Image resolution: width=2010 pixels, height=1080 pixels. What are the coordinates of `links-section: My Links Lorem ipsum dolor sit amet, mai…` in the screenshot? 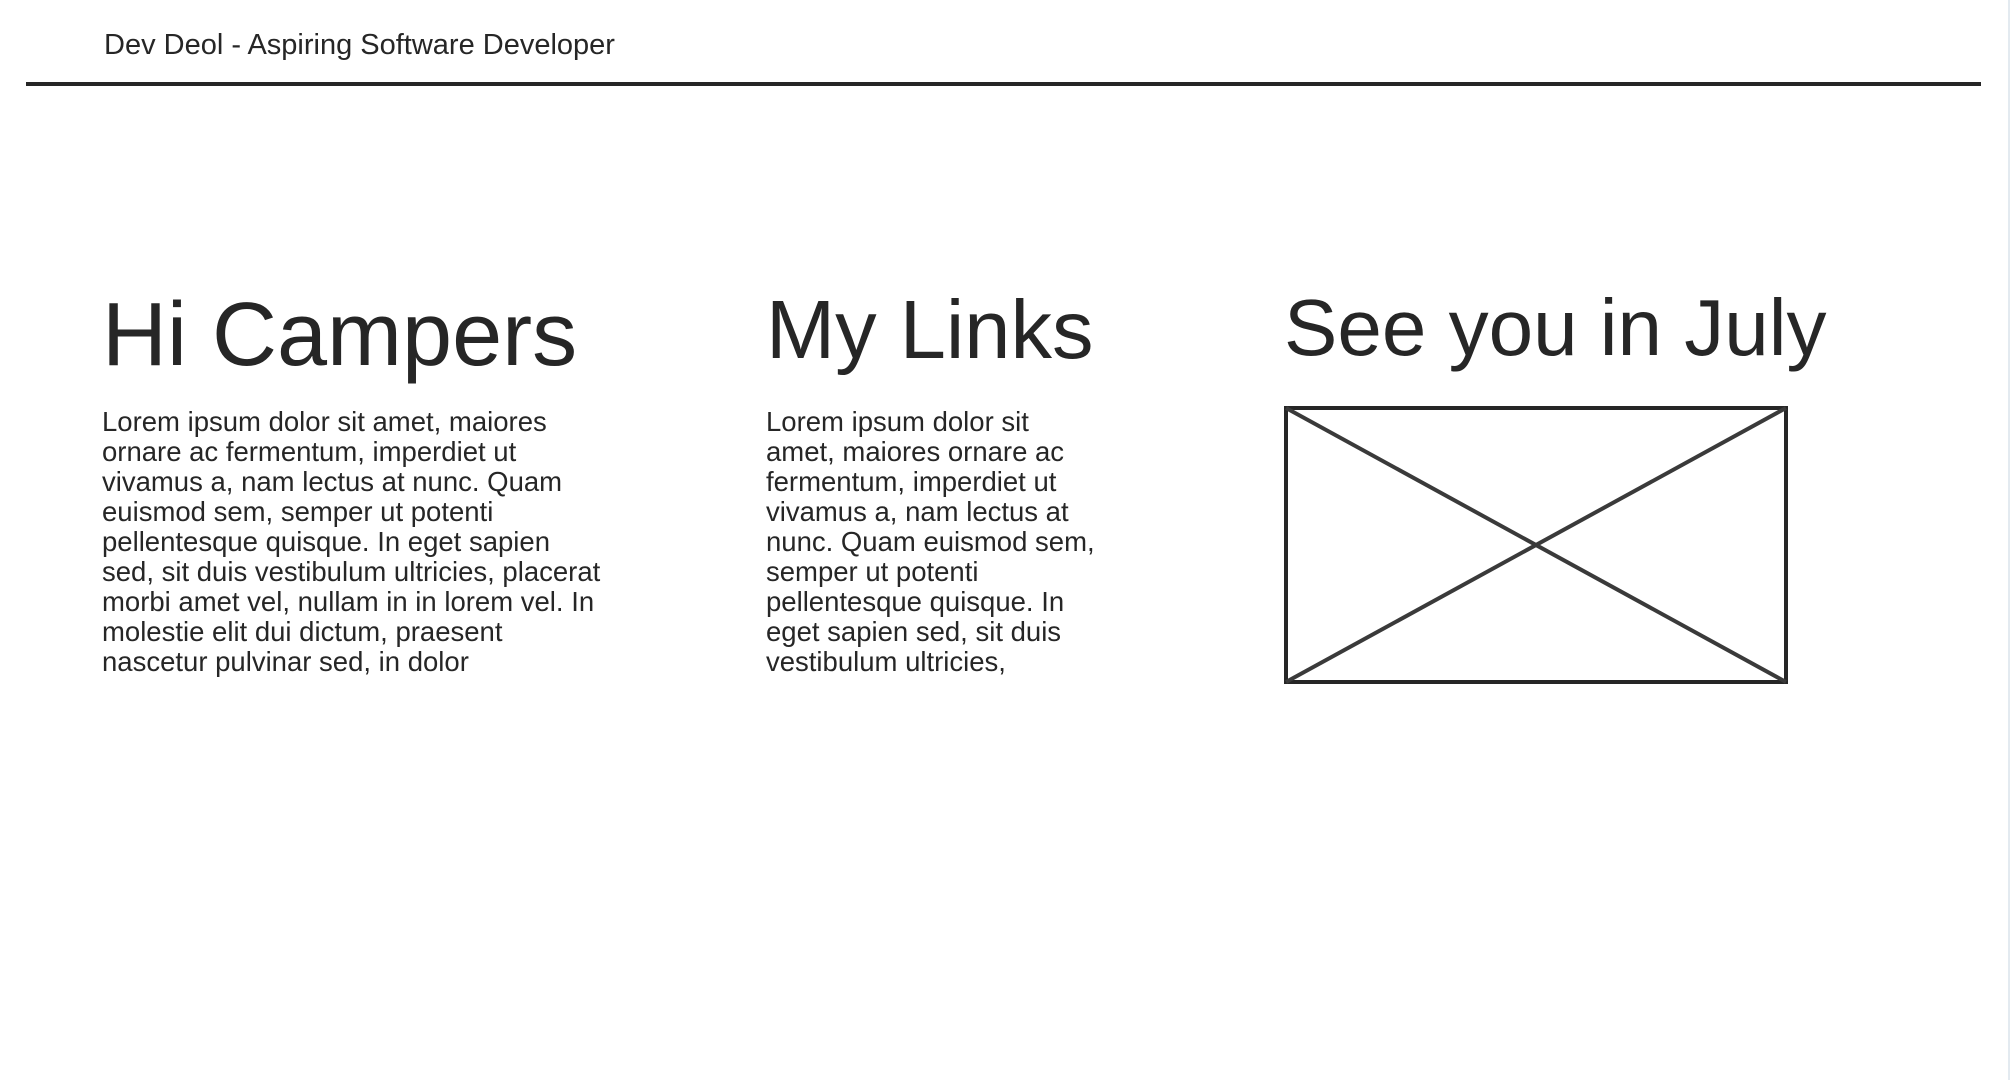 It's located at (931, 478).